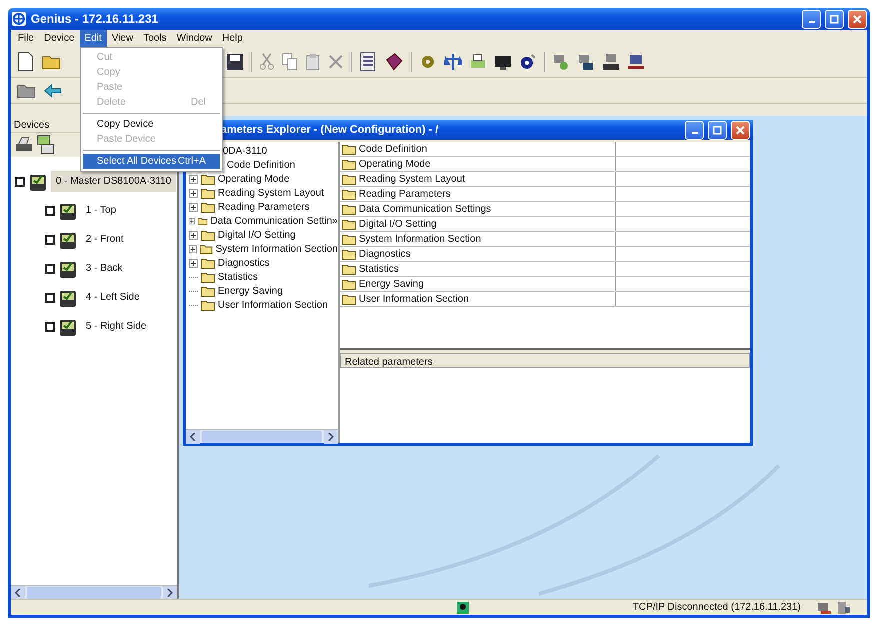 This screenshot has width=878, height=626. I want to click on menu-item: View, so click(122, 38).